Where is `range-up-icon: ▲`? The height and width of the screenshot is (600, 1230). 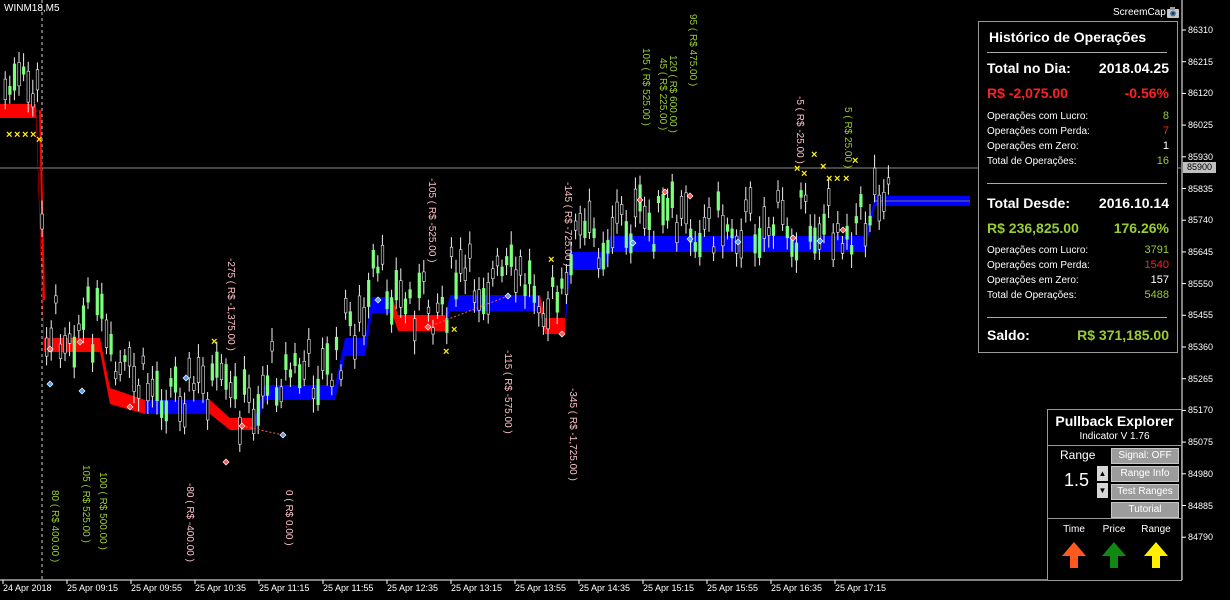
range-up-icon: ▲ is located at coordinates (1102, 473).